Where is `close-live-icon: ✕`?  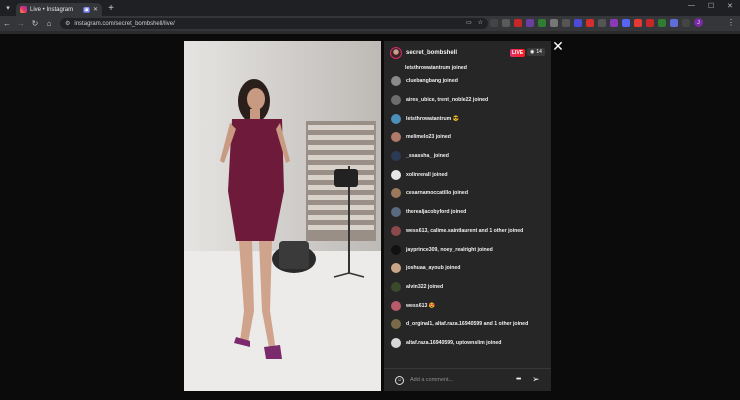
close-live-icon: ✕ is located at coordinates (558, 46).